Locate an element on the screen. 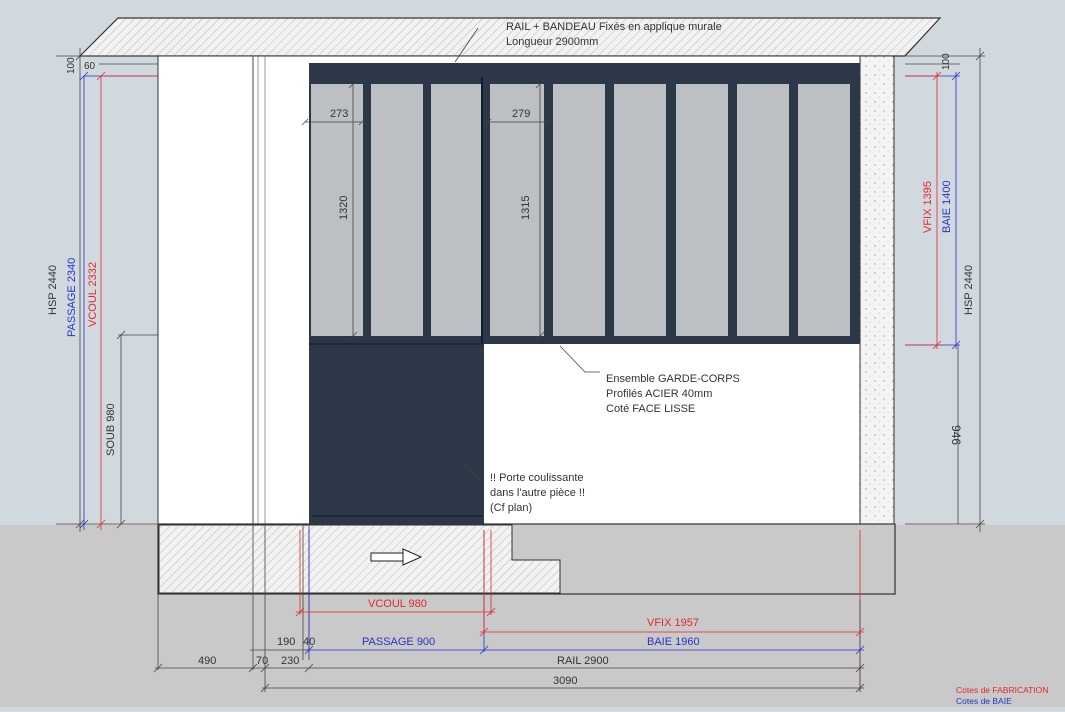  dim-490: 490 is located at coordinates (207, 661).